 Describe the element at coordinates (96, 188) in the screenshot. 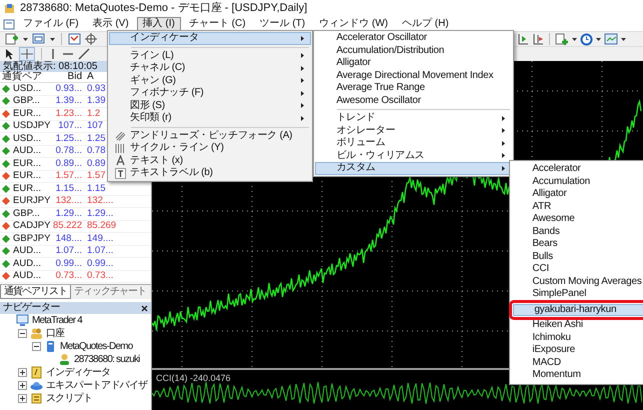

I see `ask-cell-text: 1.15` at that location.